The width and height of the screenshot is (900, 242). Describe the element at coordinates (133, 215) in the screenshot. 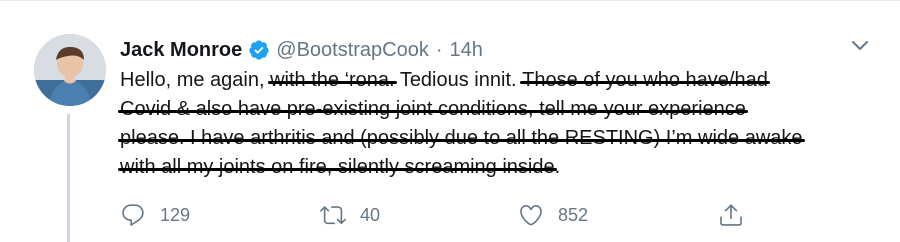

I see `reply-icon` at that location.